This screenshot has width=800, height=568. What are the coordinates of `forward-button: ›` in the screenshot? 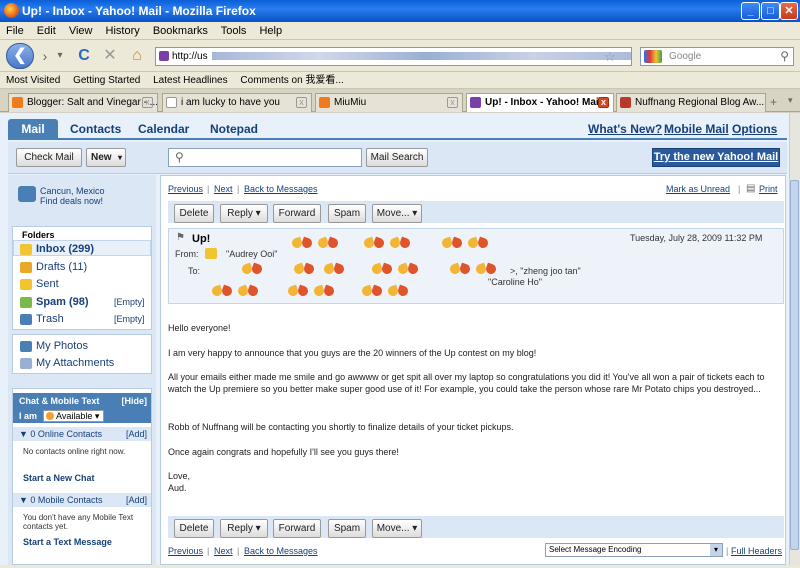 It's located at (45, 56).